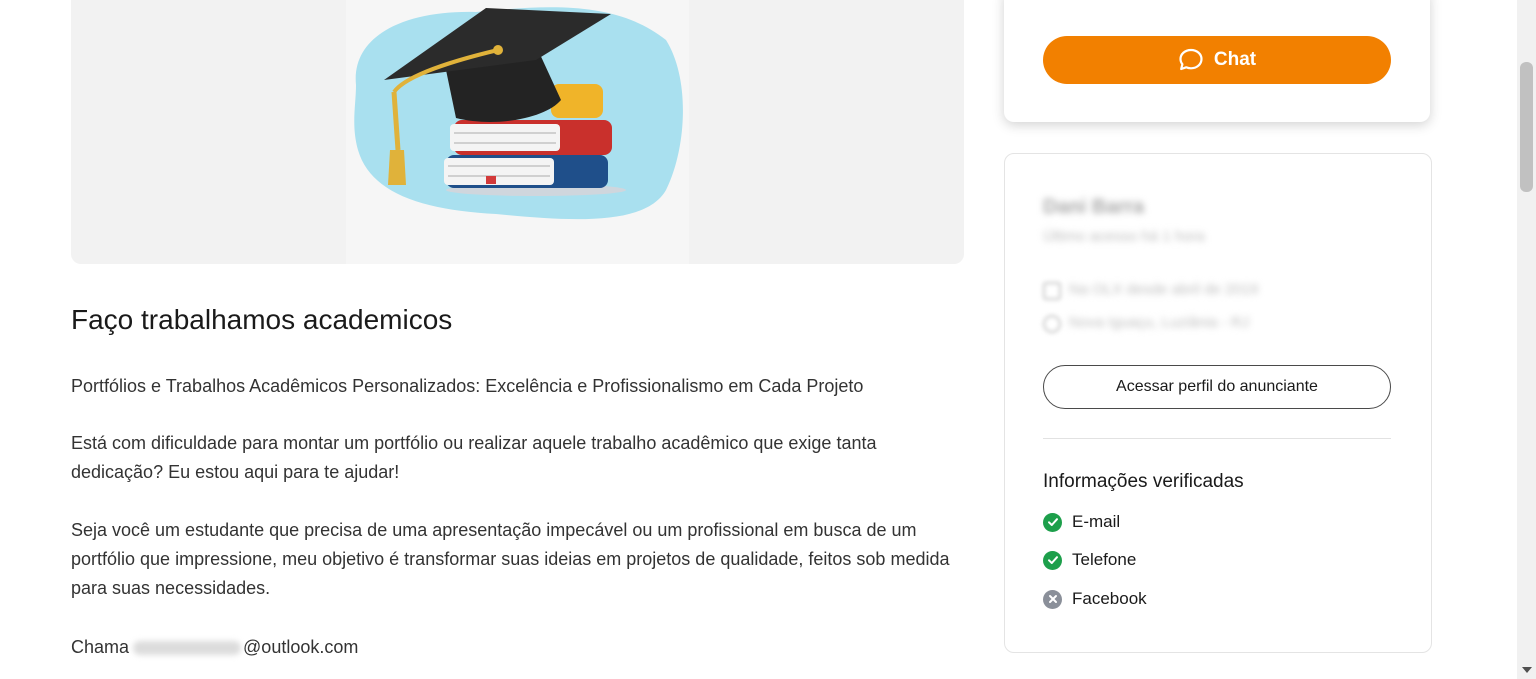  What do you see at coordinates (100, 647) in the screenshot?
I see `contact-prefix: Chama` at bounding box center [100, 647].